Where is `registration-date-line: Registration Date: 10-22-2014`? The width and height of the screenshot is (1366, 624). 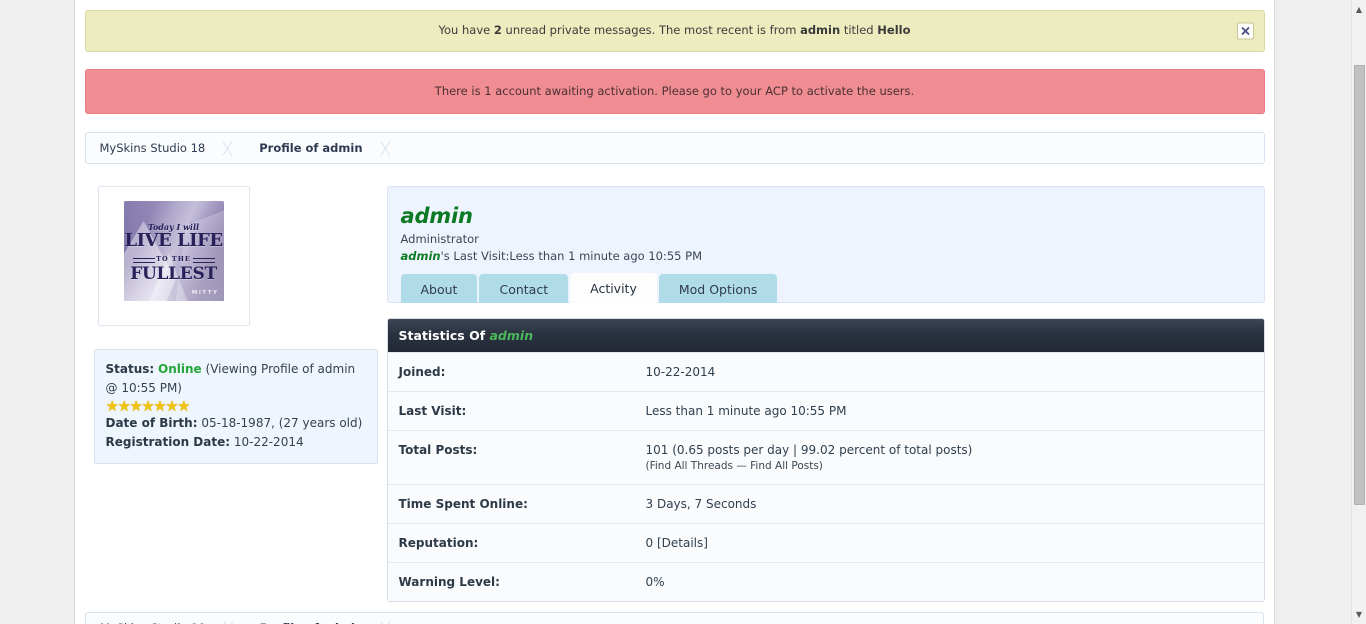
registration-date-line: Registration Date: 10-22-2014 is located at coordinates (236, 442).